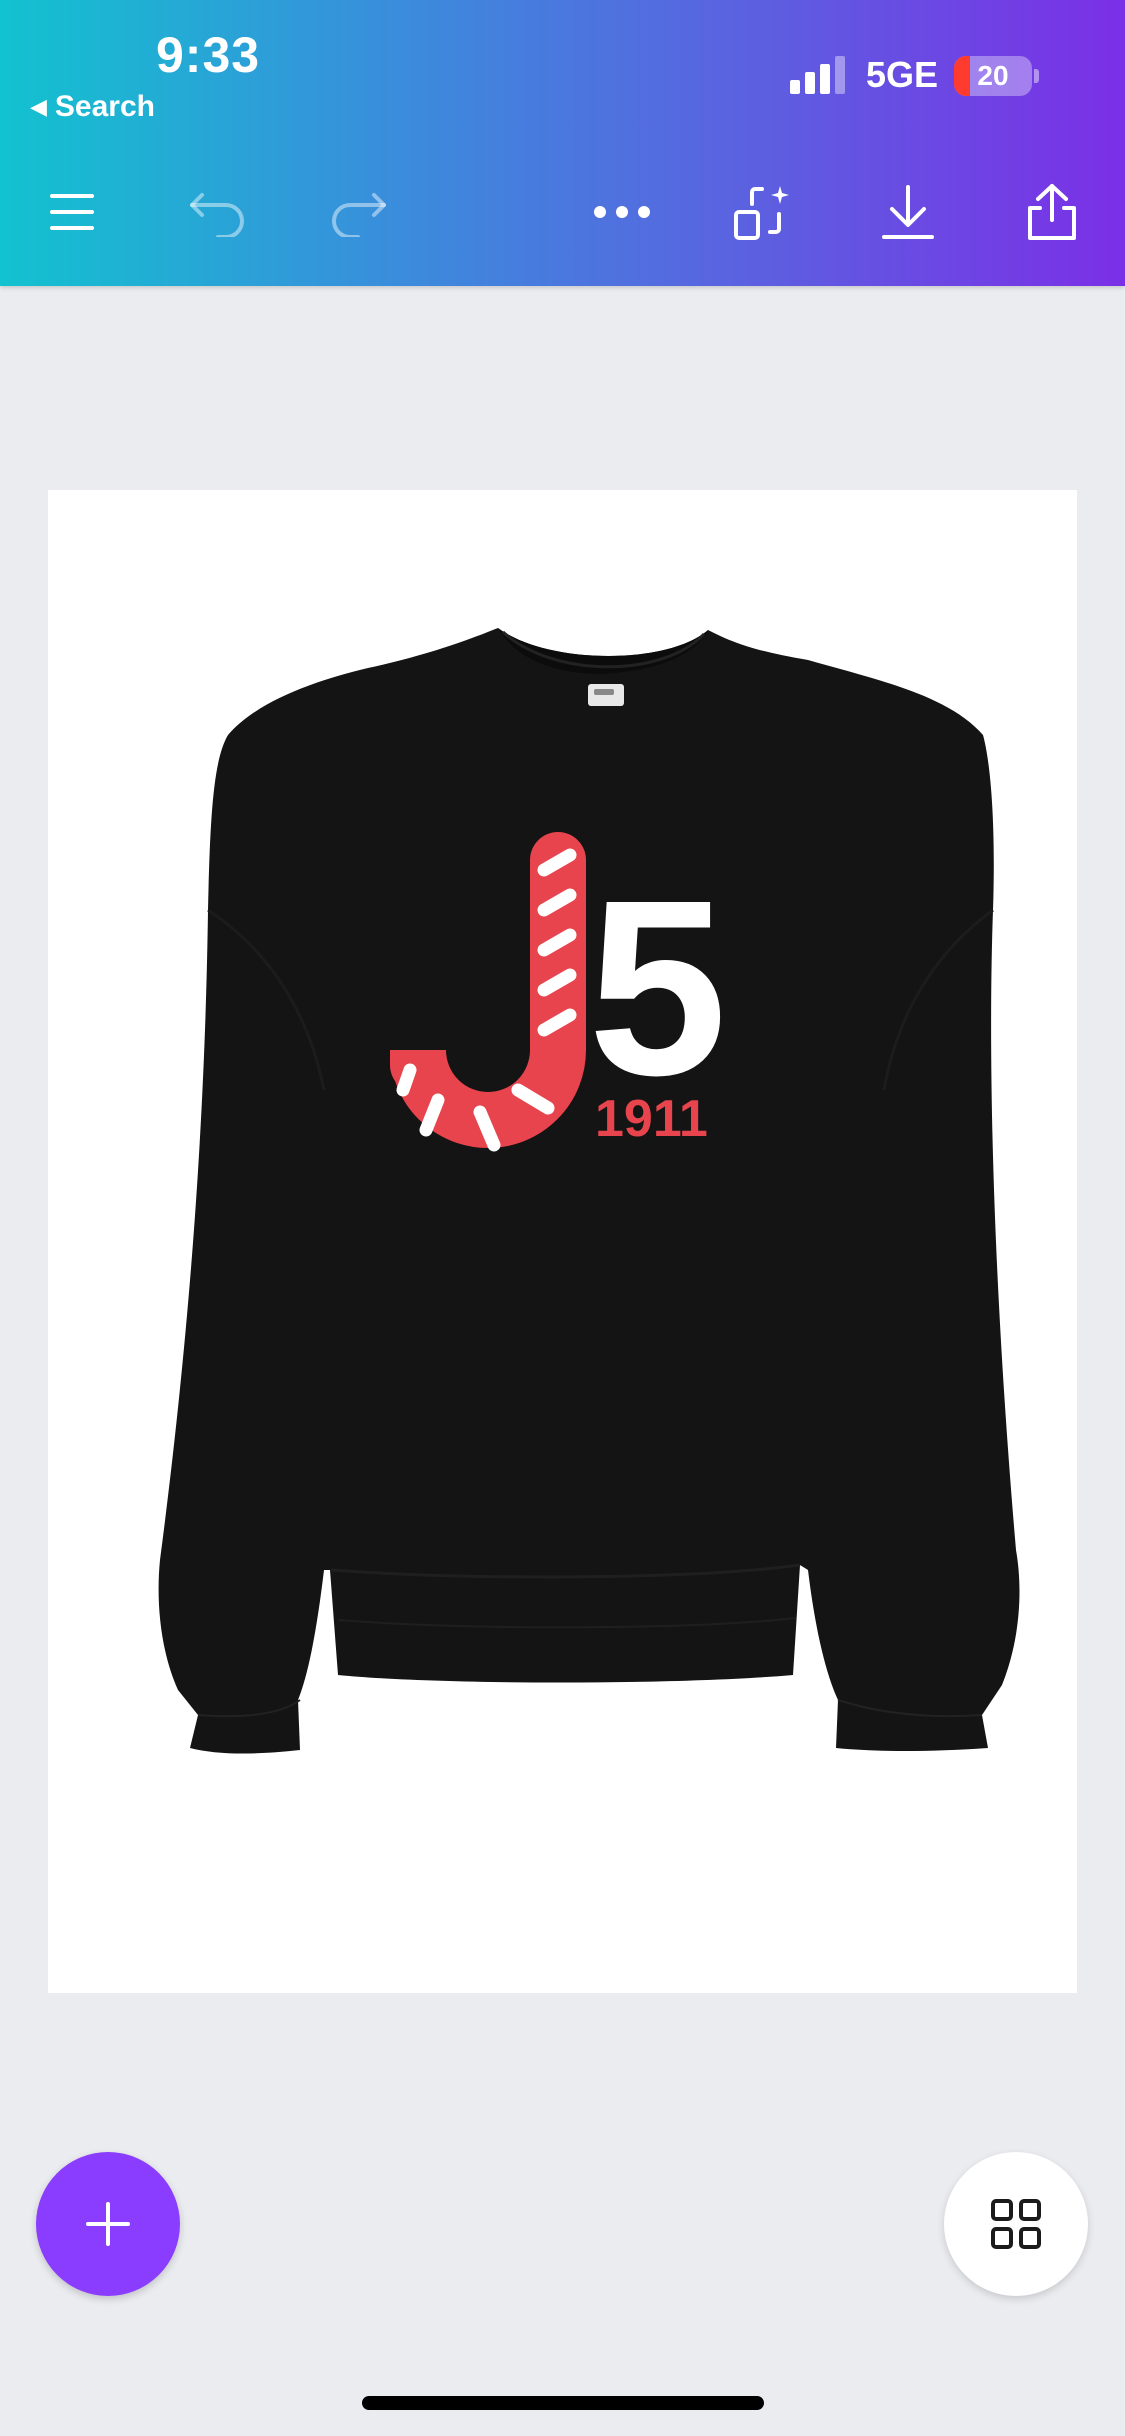  Describe the element at coordinates (657, 987) in the screenshot. I see `logo-number: 5` at that location.